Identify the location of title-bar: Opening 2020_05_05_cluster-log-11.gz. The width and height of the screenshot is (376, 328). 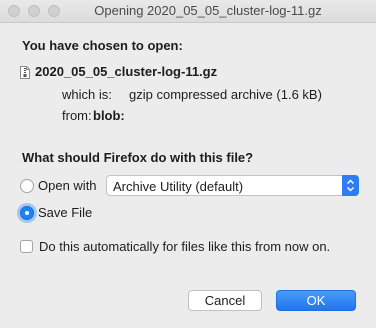
(188, 11).